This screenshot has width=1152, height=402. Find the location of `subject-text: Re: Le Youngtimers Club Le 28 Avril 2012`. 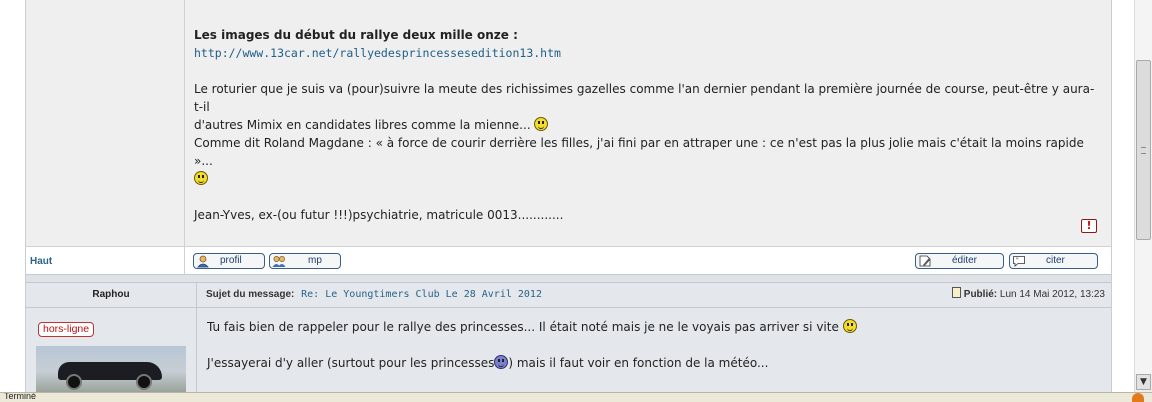

subject-text: Re: Le Youngtimers Club Le 28 Avril 2012 is located at coordinates (421, 294).